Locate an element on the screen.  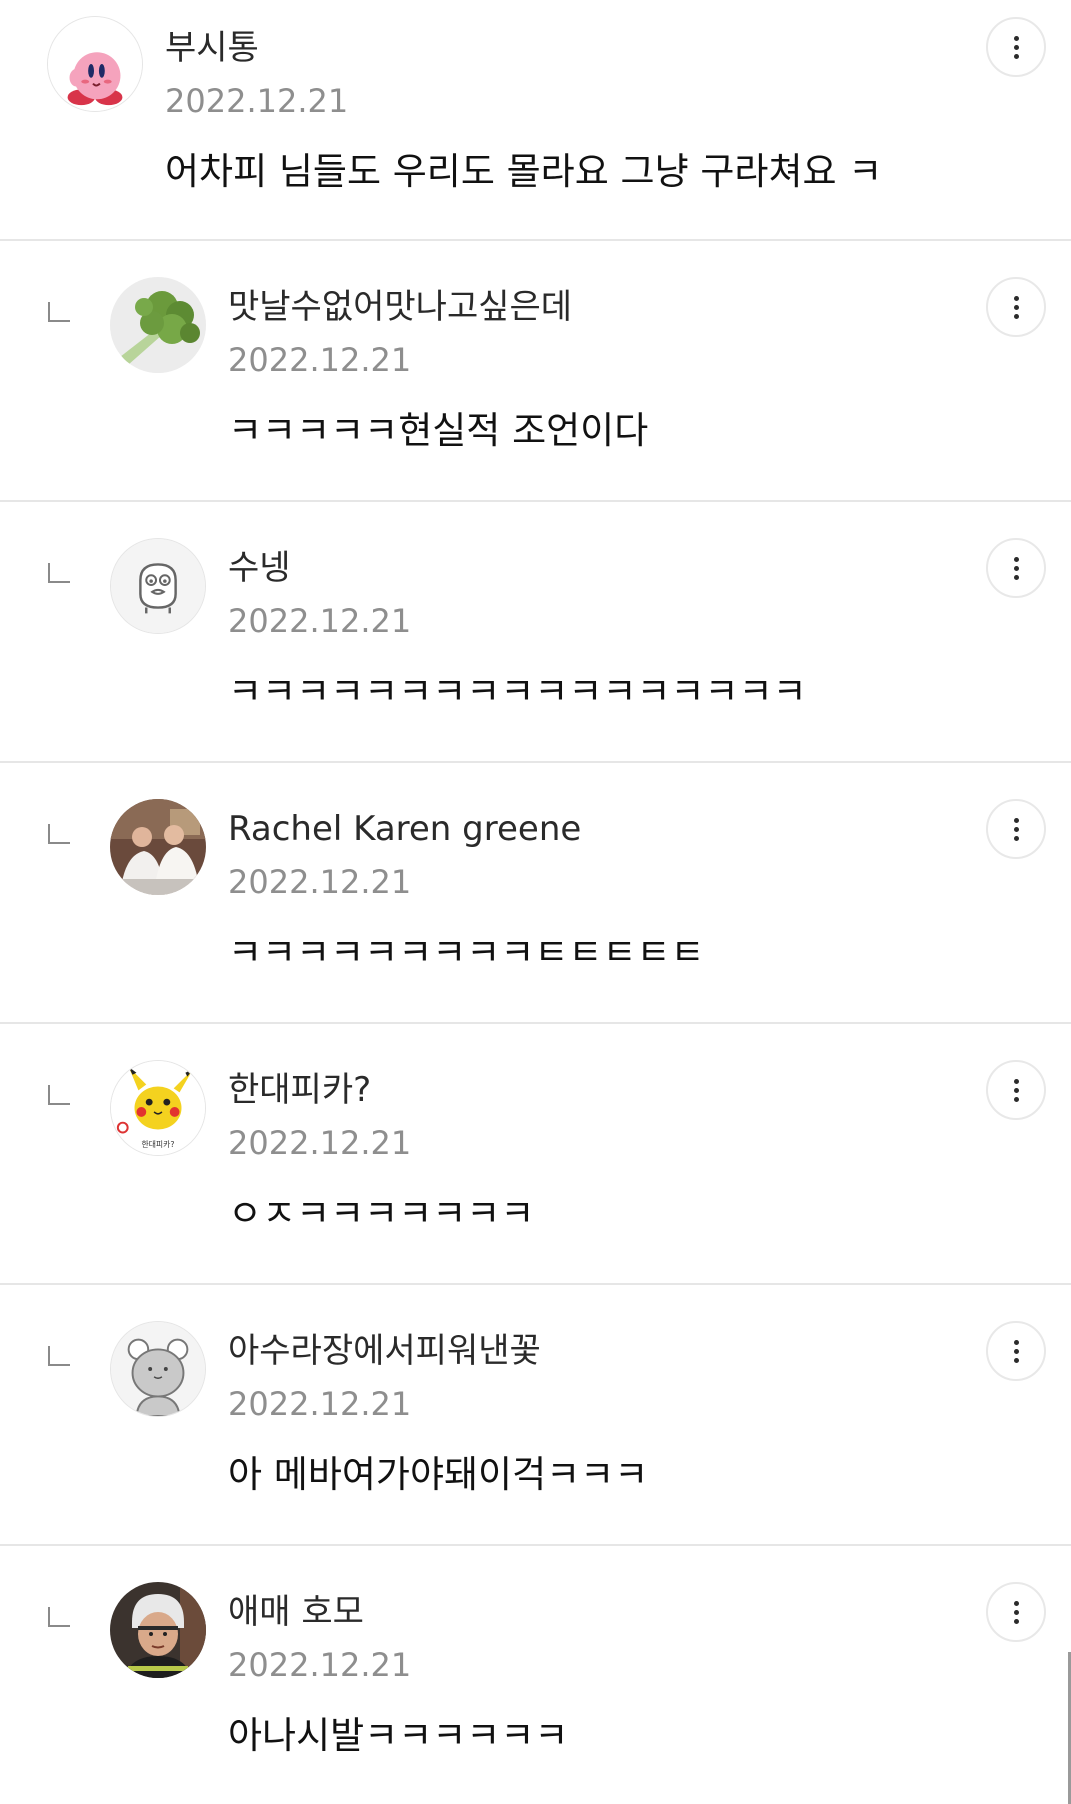
comment-text: 어차피 님들도 우리도 몰라요 그냥 구라쳐요 ㅋ is located at coordinates (524, 171).